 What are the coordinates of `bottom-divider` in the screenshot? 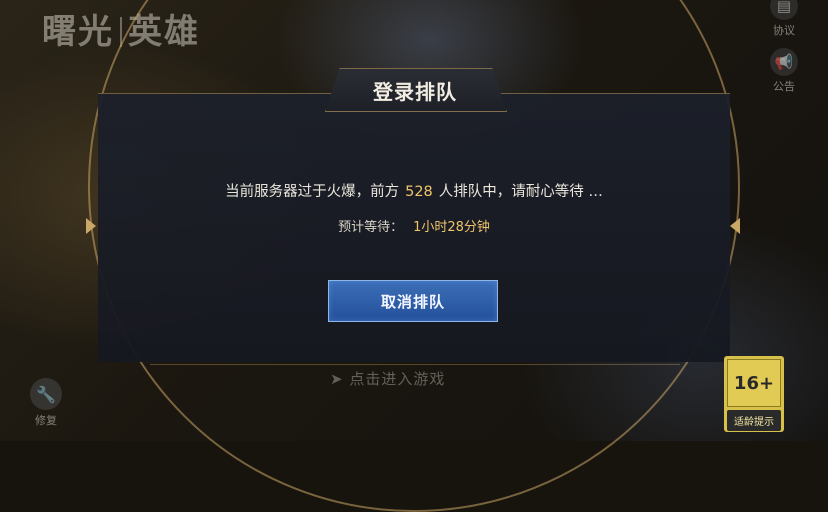 It's located at (415, 364).